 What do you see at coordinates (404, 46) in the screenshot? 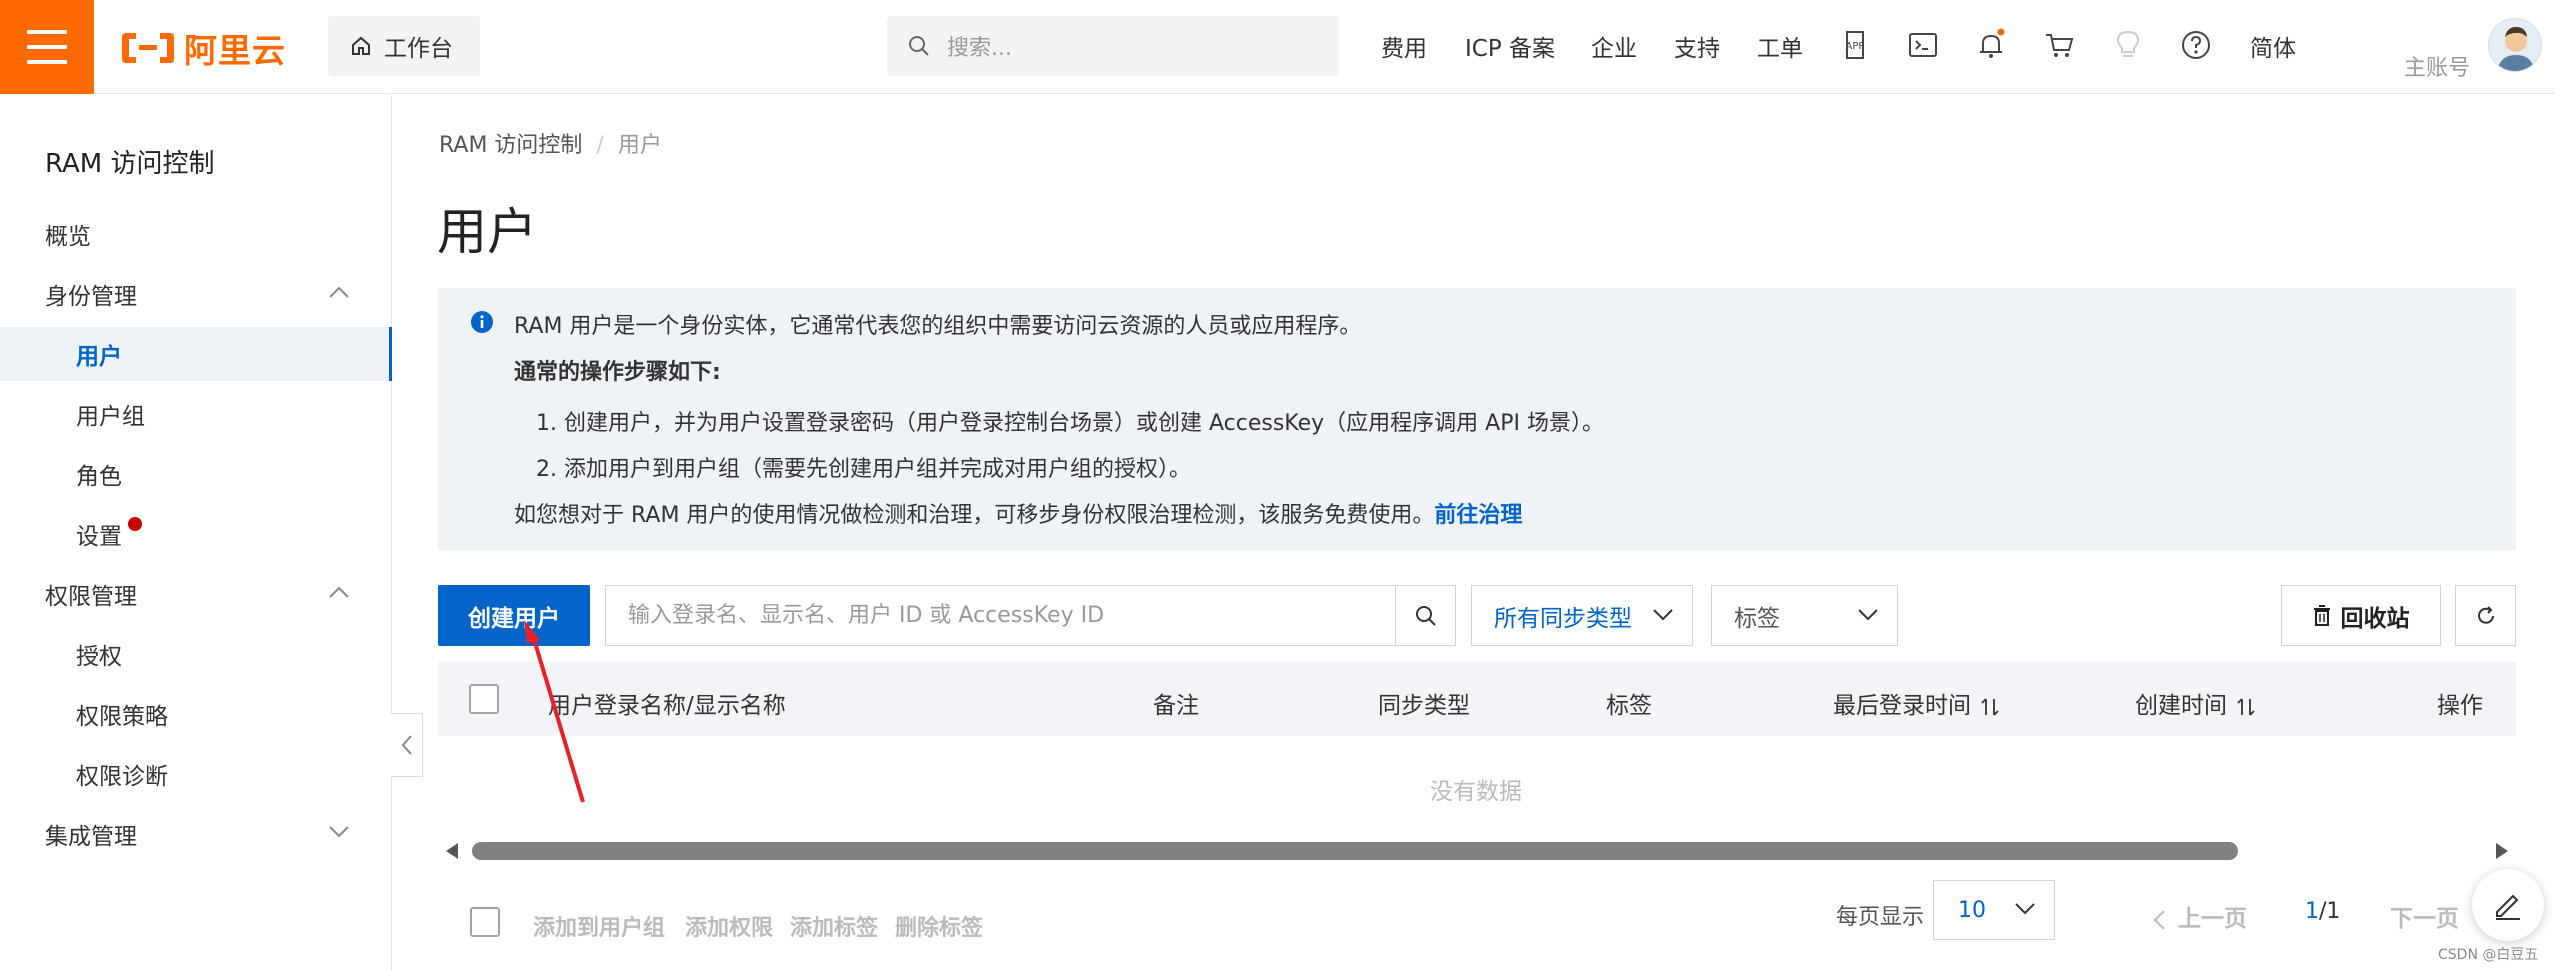
I see `workbench-button: 工作台` at bounding box center [404, 46].